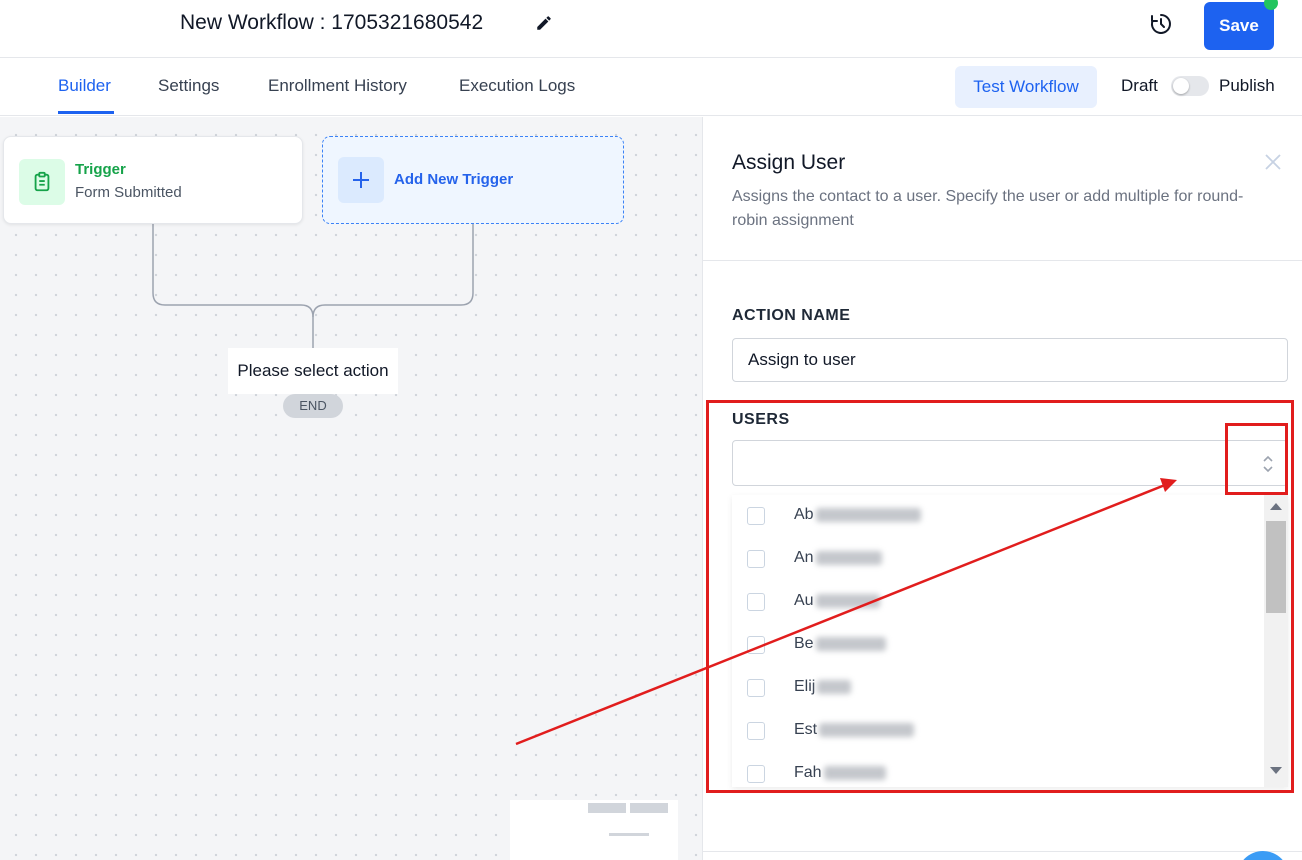 The image size is (1302, 860). I want to click on status-dot, so click(1271, 5).